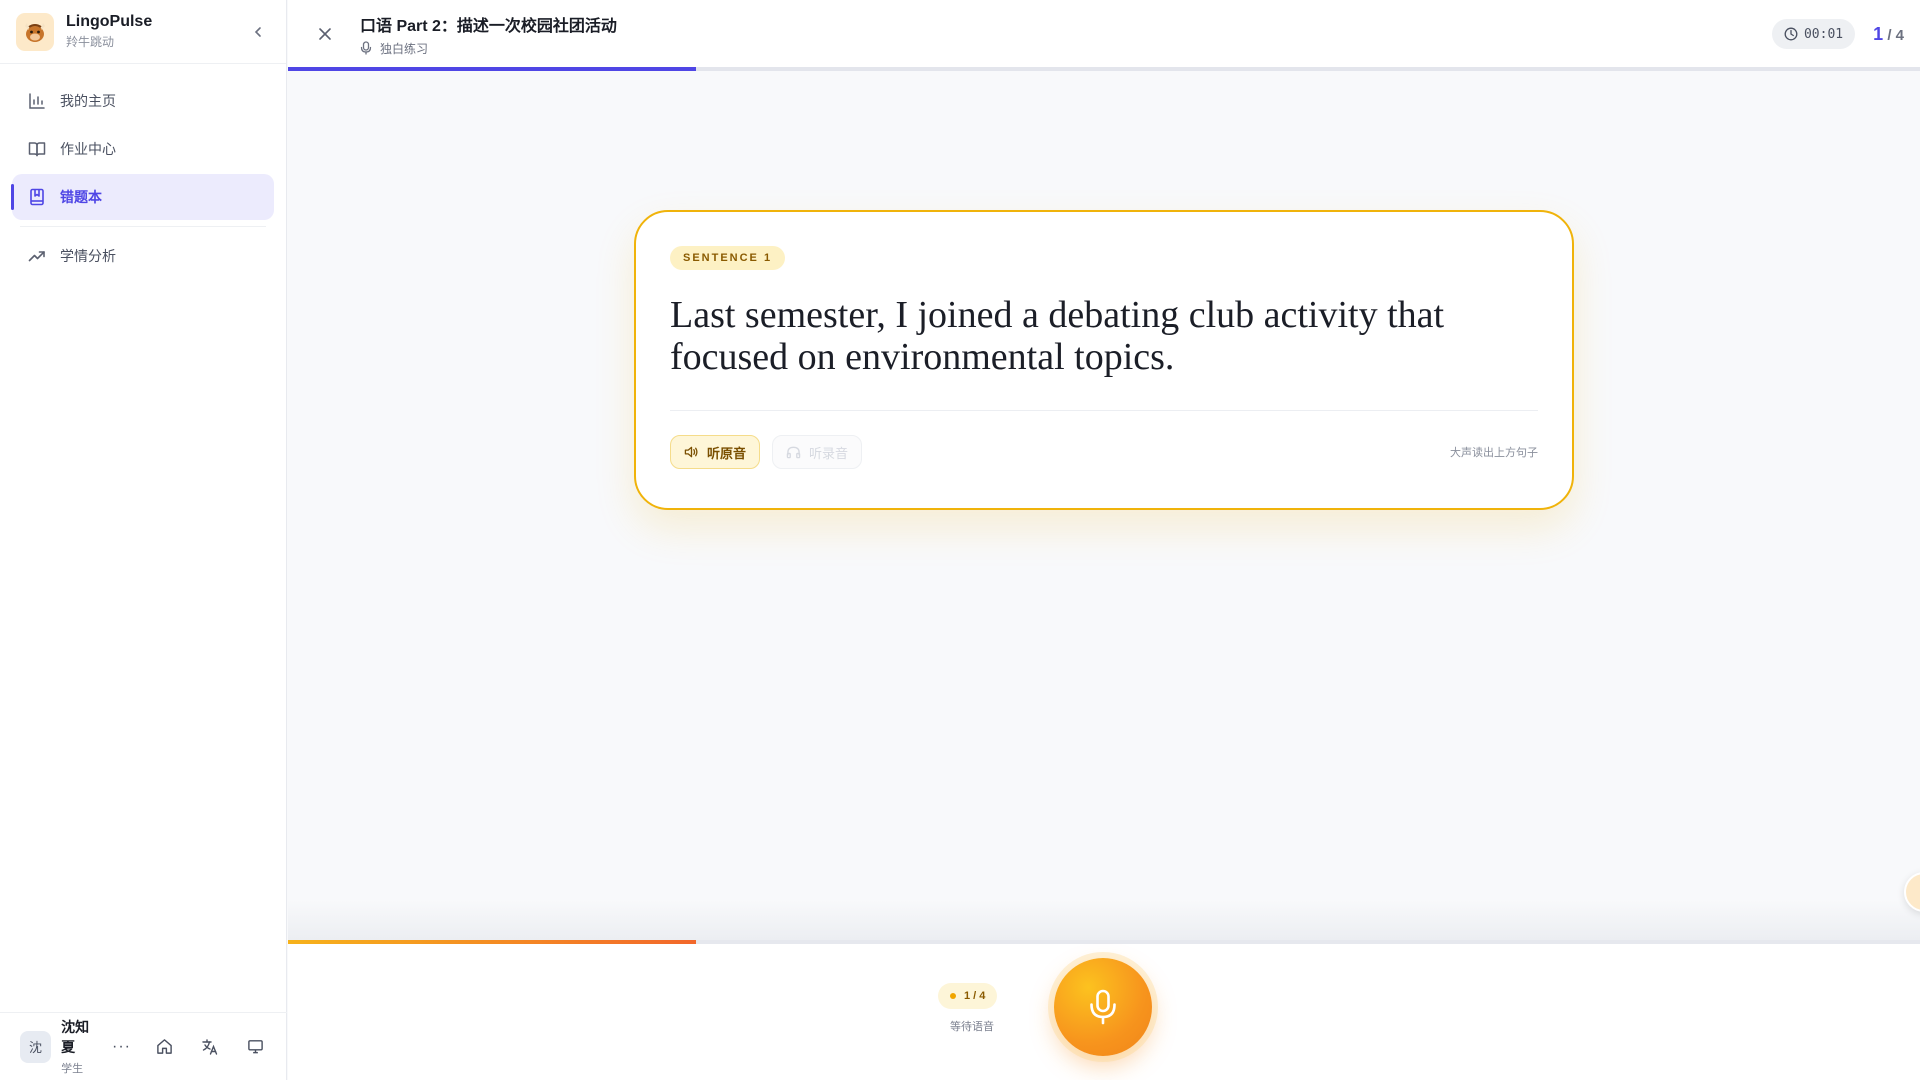 The width and height of the screenshot is (1920, 1080). I want to click on sidebar-item-mistakes: 错题本, so click(142, 197).